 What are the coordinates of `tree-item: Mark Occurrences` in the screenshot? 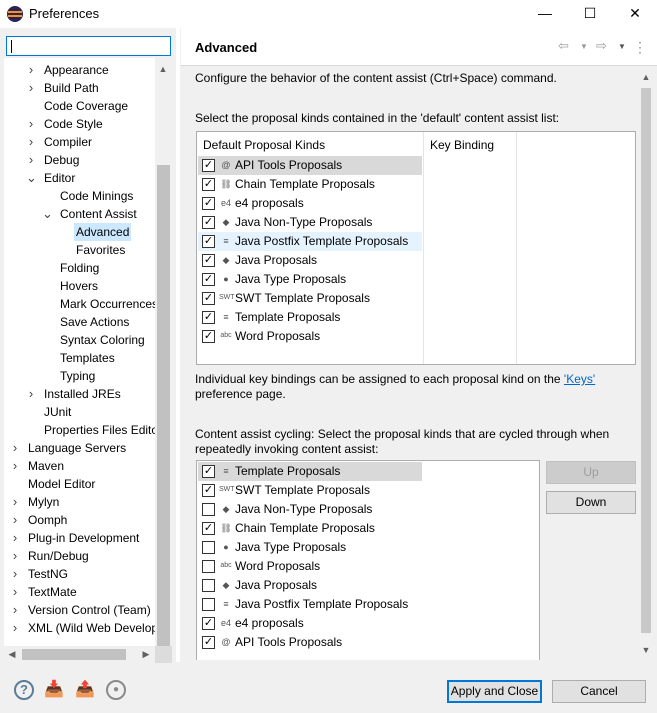 It's located at (88, 304).